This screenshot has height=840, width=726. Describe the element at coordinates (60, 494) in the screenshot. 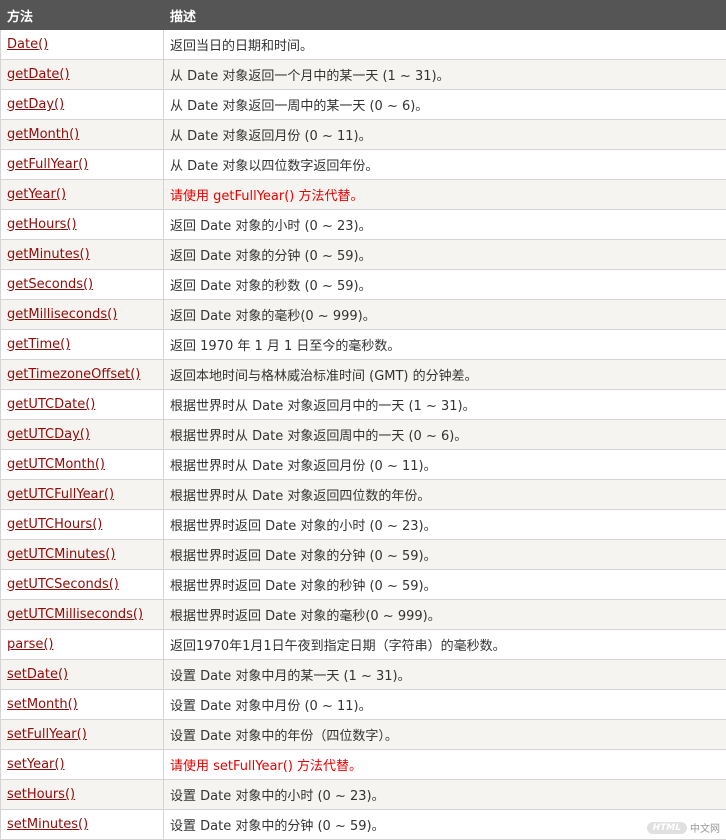

I see `method-link: getUTCFullYear()` at that location.